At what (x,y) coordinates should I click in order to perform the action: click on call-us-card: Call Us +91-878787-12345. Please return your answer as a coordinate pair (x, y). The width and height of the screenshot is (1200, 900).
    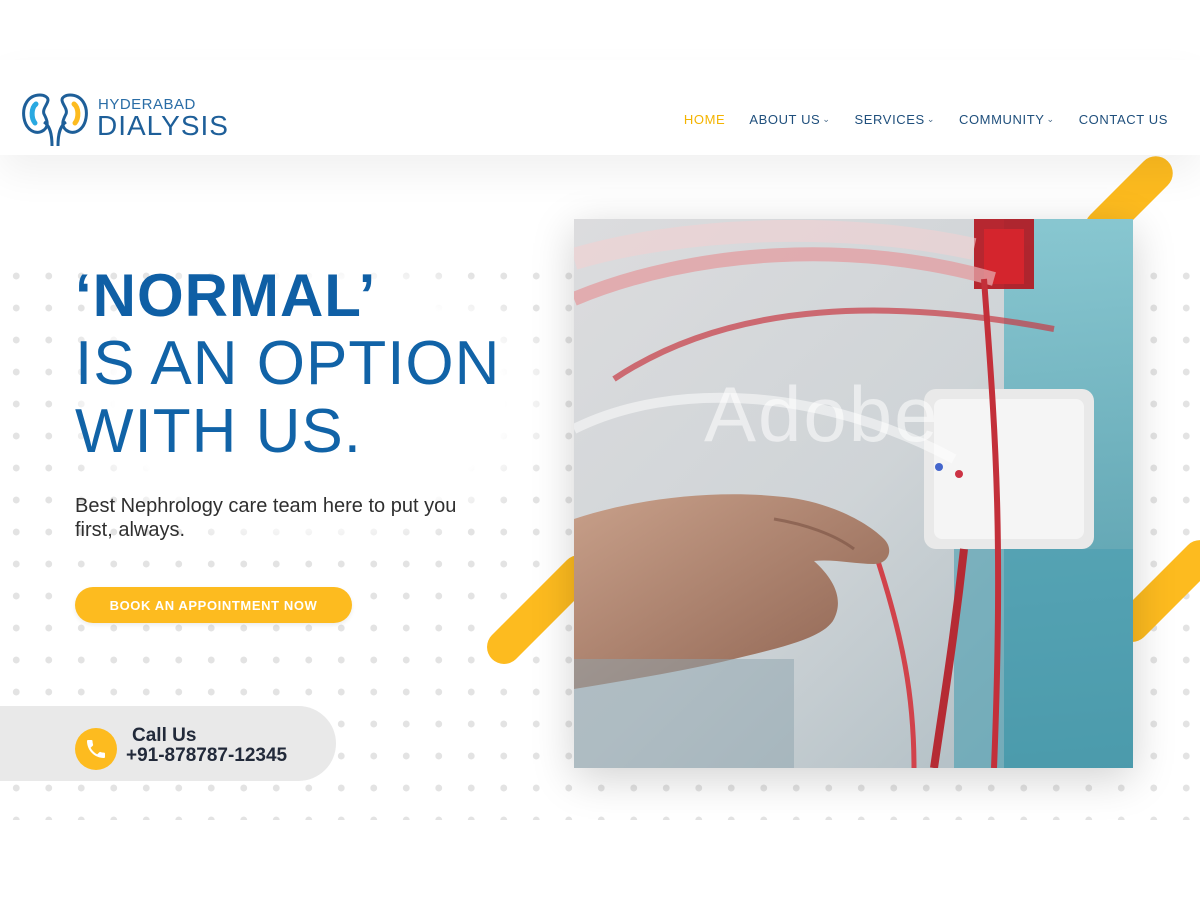
    Looking at the image, I should click on (168, 743).